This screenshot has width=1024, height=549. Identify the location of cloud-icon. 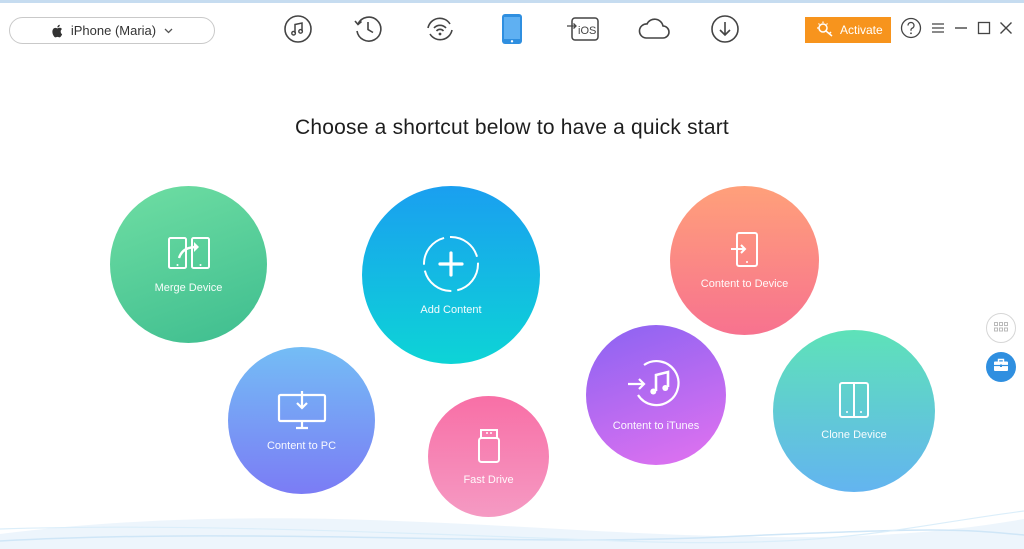
(654, 29).